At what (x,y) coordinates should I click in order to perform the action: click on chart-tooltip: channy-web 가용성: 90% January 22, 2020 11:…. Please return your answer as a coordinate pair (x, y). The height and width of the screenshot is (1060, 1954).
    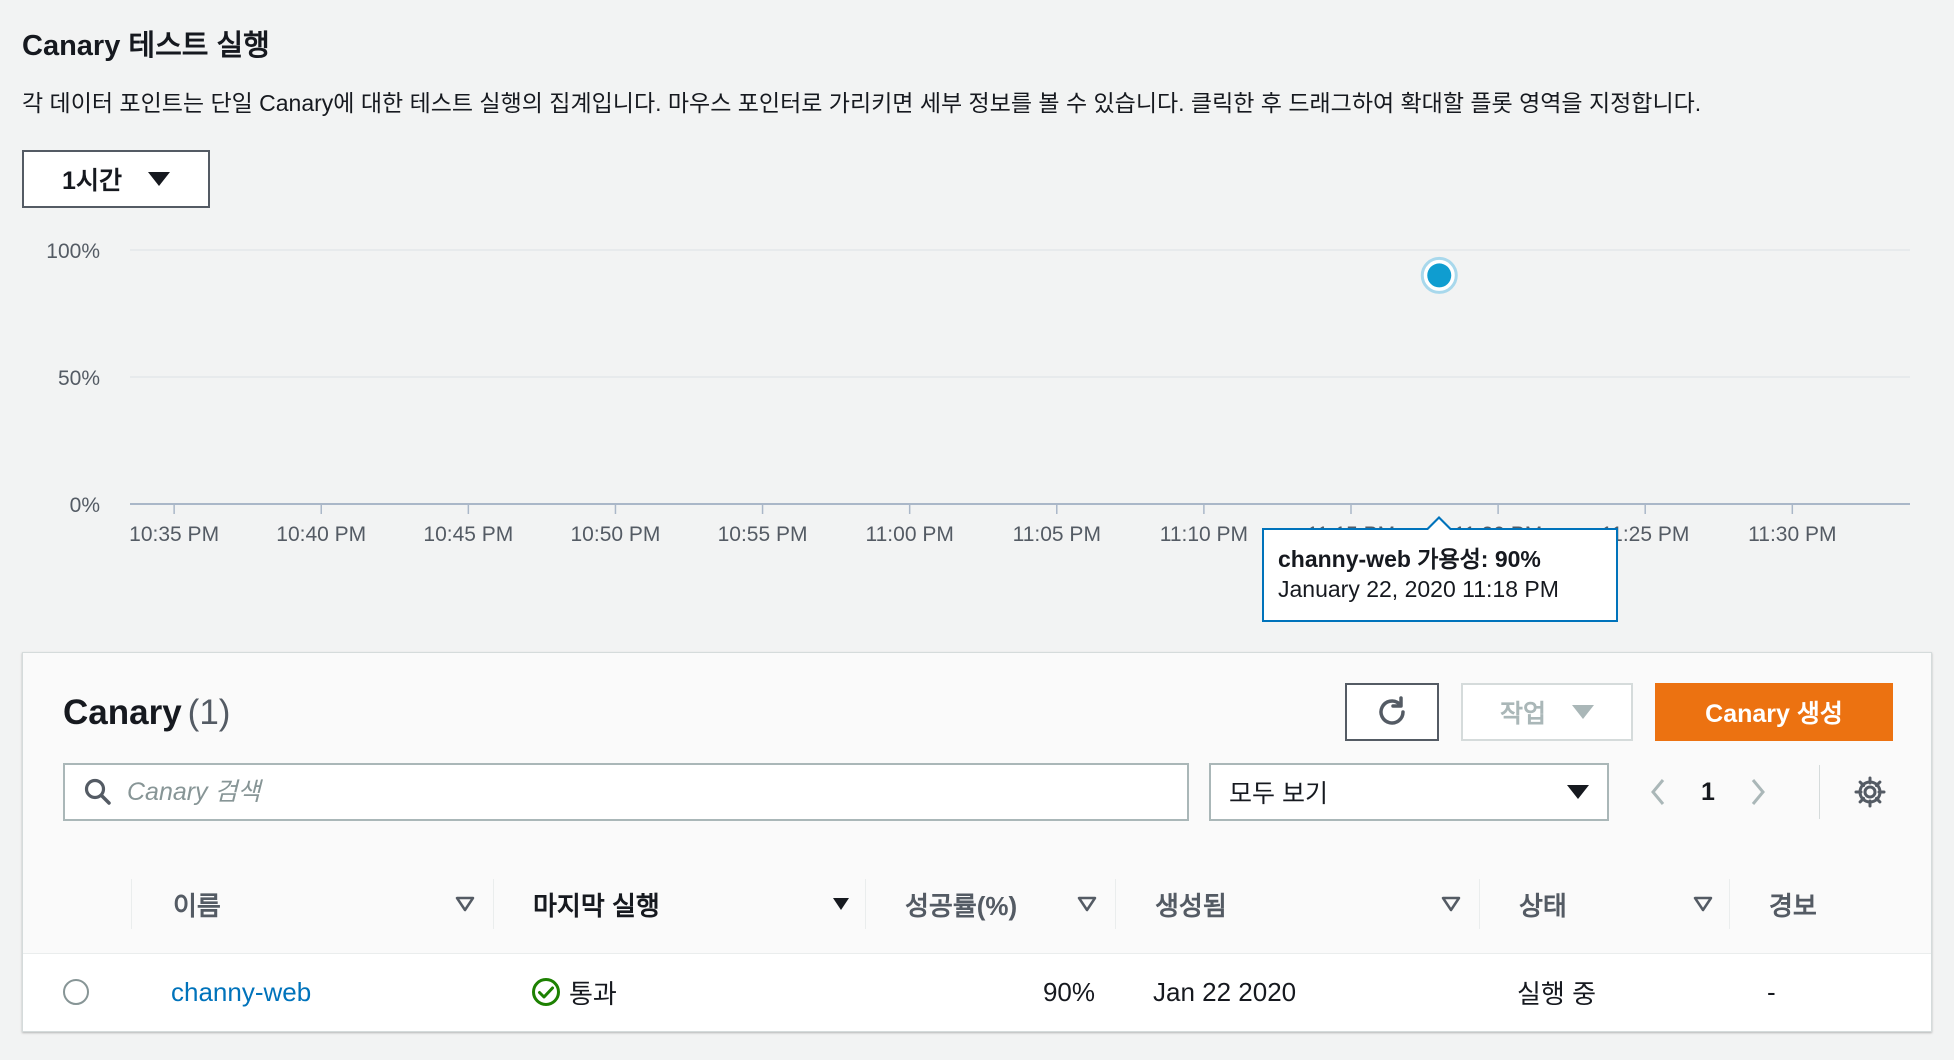
    Looking at the image, I should click on (1440, 569).